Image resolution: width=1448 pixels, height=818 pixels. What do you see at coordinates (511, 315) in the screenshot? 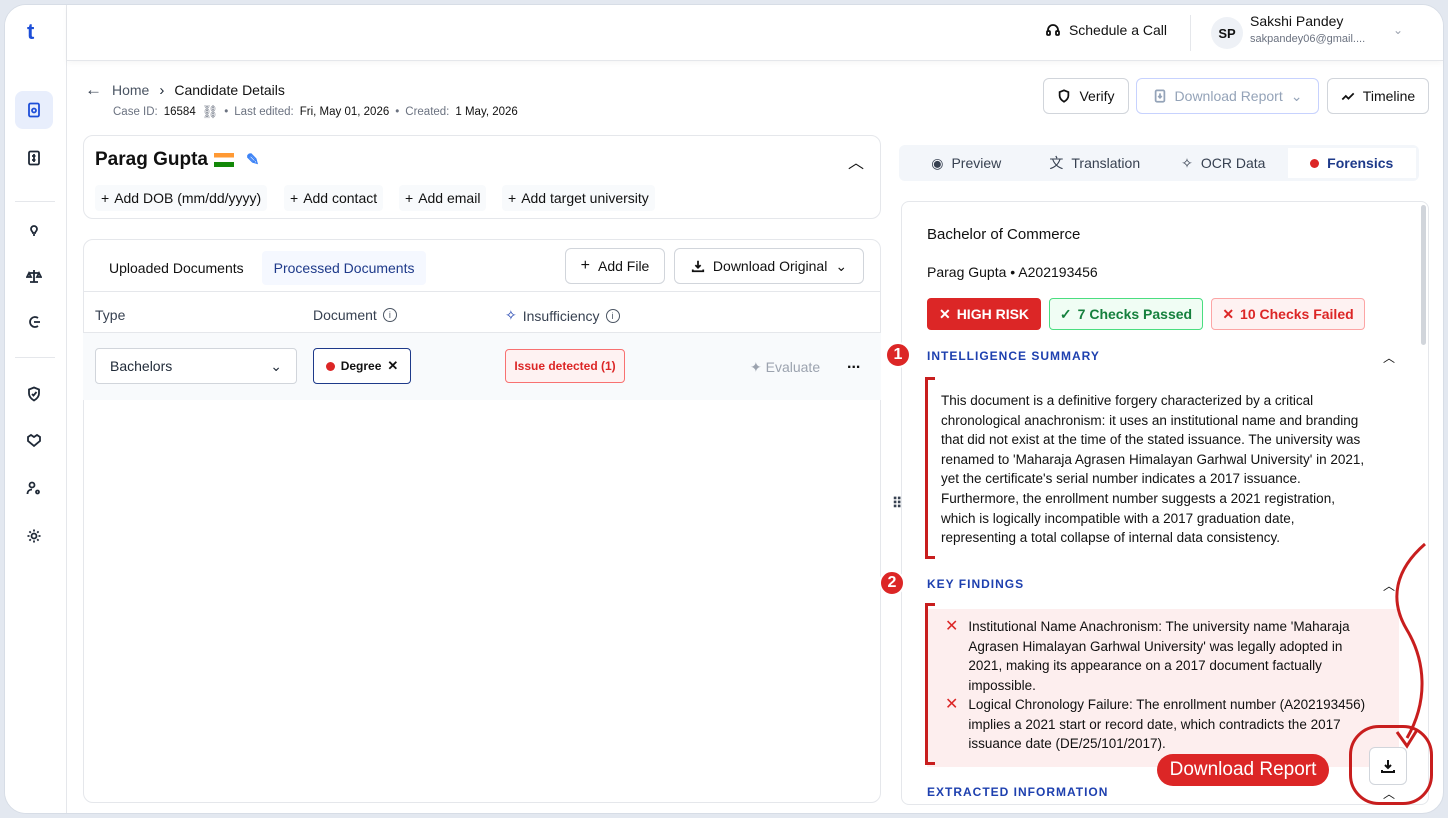
I see `sparkle-icon: ✧` at bounding box center [511, 315].